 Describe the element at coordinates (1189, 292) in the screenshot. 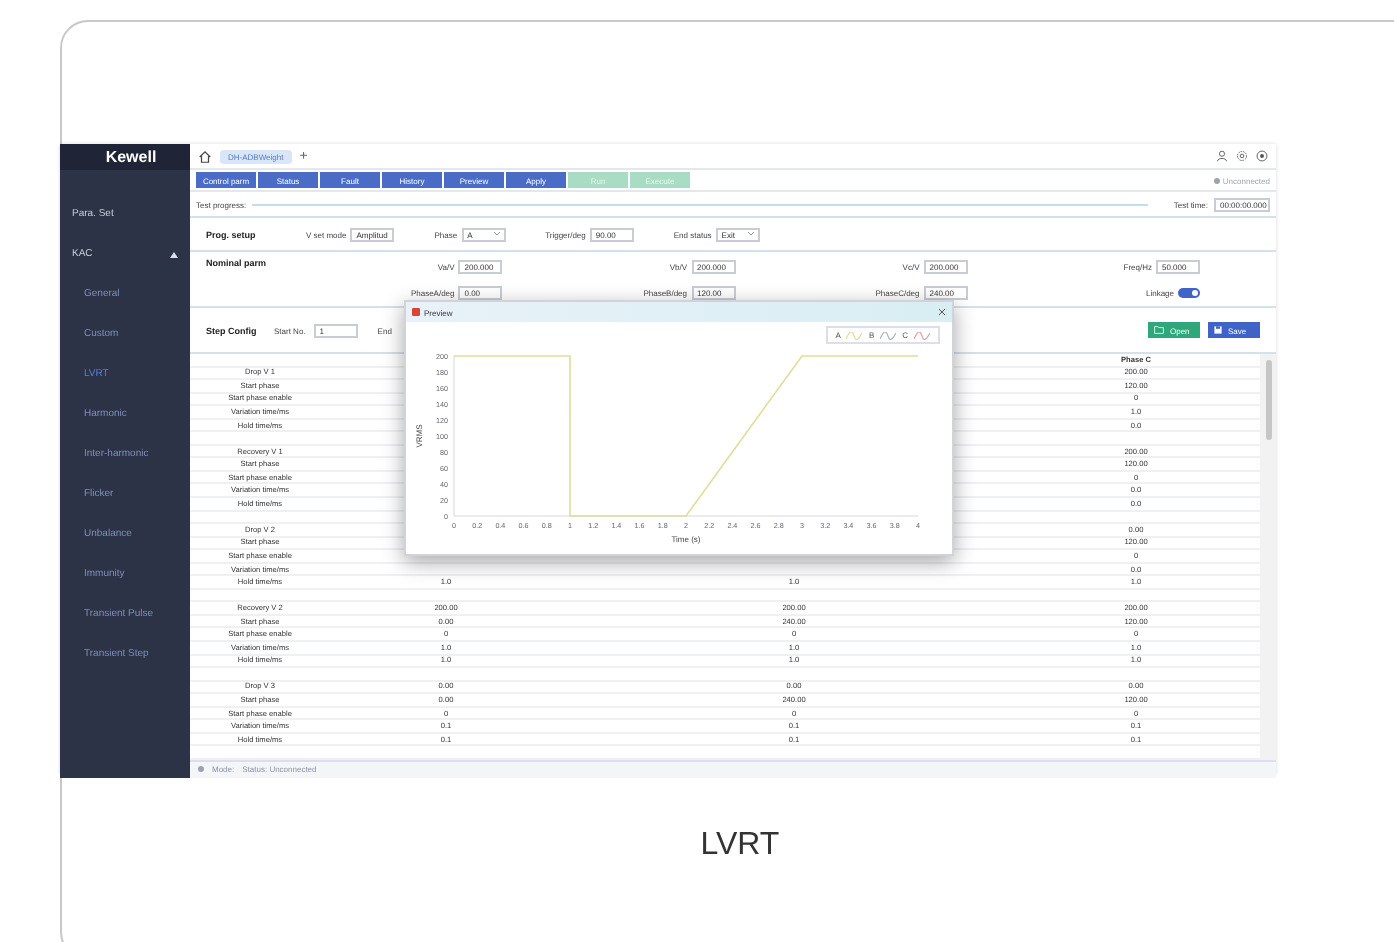

I see `linkage-toggle` at that location.